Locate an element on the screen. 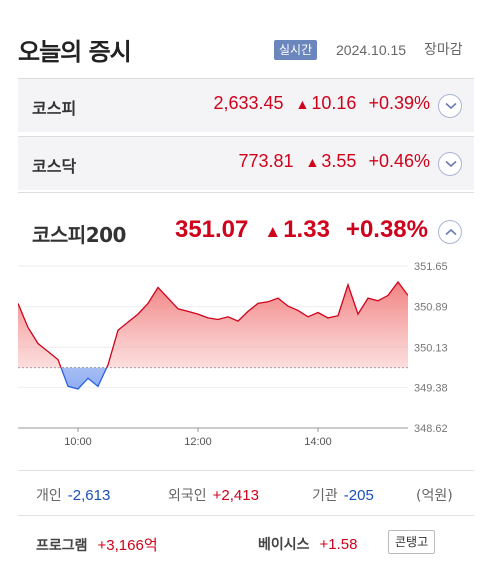 The width and height of the screenshot is (492, 568). chevron-up-icon is located at coordinates (451, 232).